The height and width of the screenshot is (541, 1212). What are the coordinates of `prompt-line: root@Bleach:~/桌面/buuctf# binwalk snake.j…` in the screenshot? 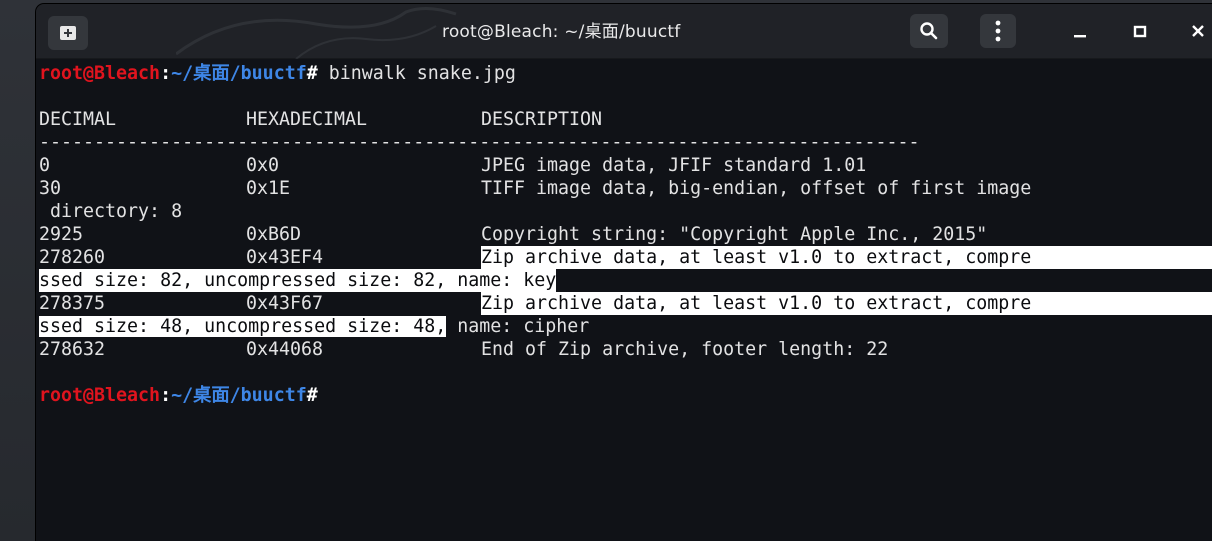 It's located at (277, 73).